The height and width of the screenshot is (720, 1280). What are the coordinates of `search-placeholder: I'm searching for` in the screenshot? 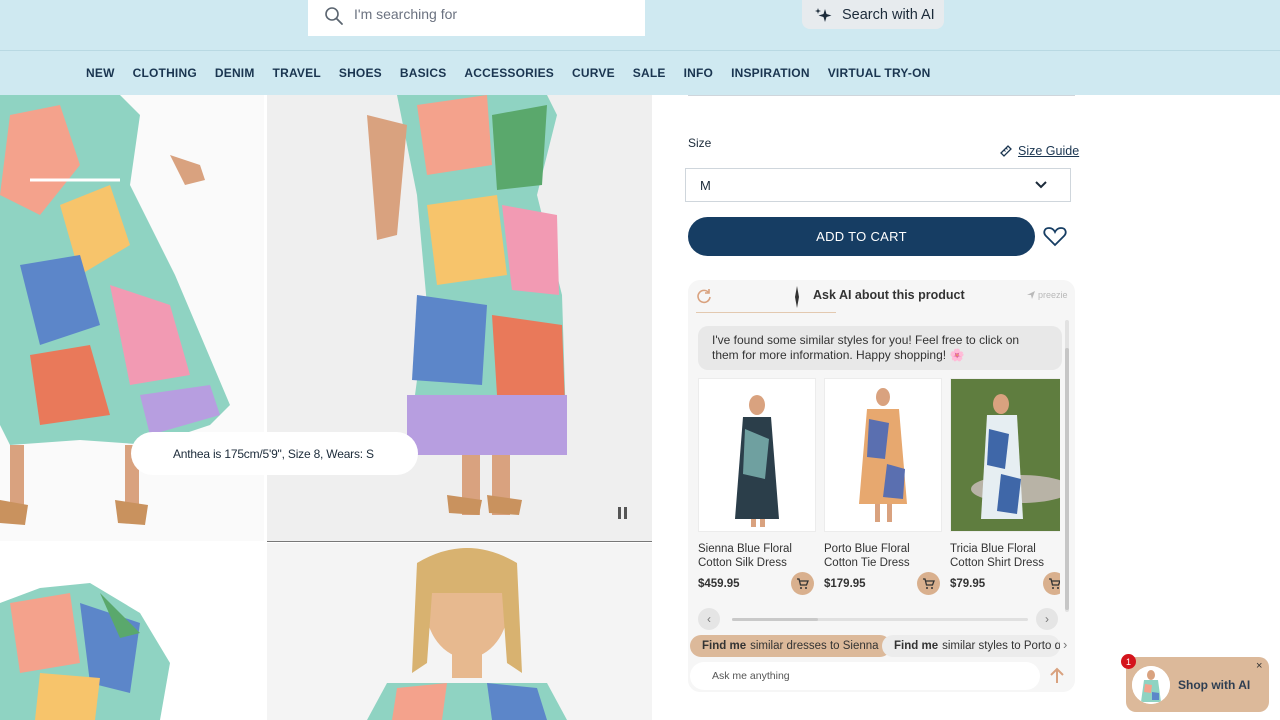 It's located at (405, 14).